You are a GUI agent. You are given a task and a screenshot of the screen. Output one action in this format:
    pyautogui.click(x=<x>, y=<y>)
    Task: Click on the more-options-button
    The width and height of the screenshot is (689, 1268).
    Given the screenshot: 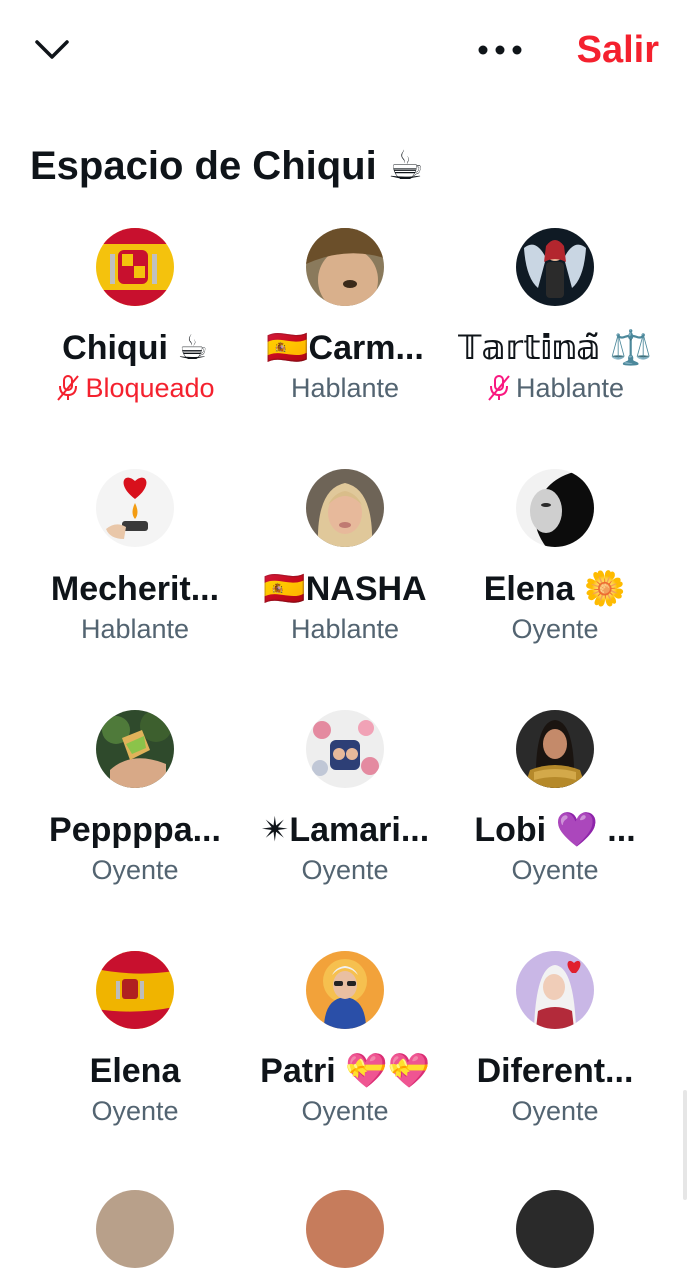 What is the action you would take?
    pyautogui.click(x=500, y=50)
    